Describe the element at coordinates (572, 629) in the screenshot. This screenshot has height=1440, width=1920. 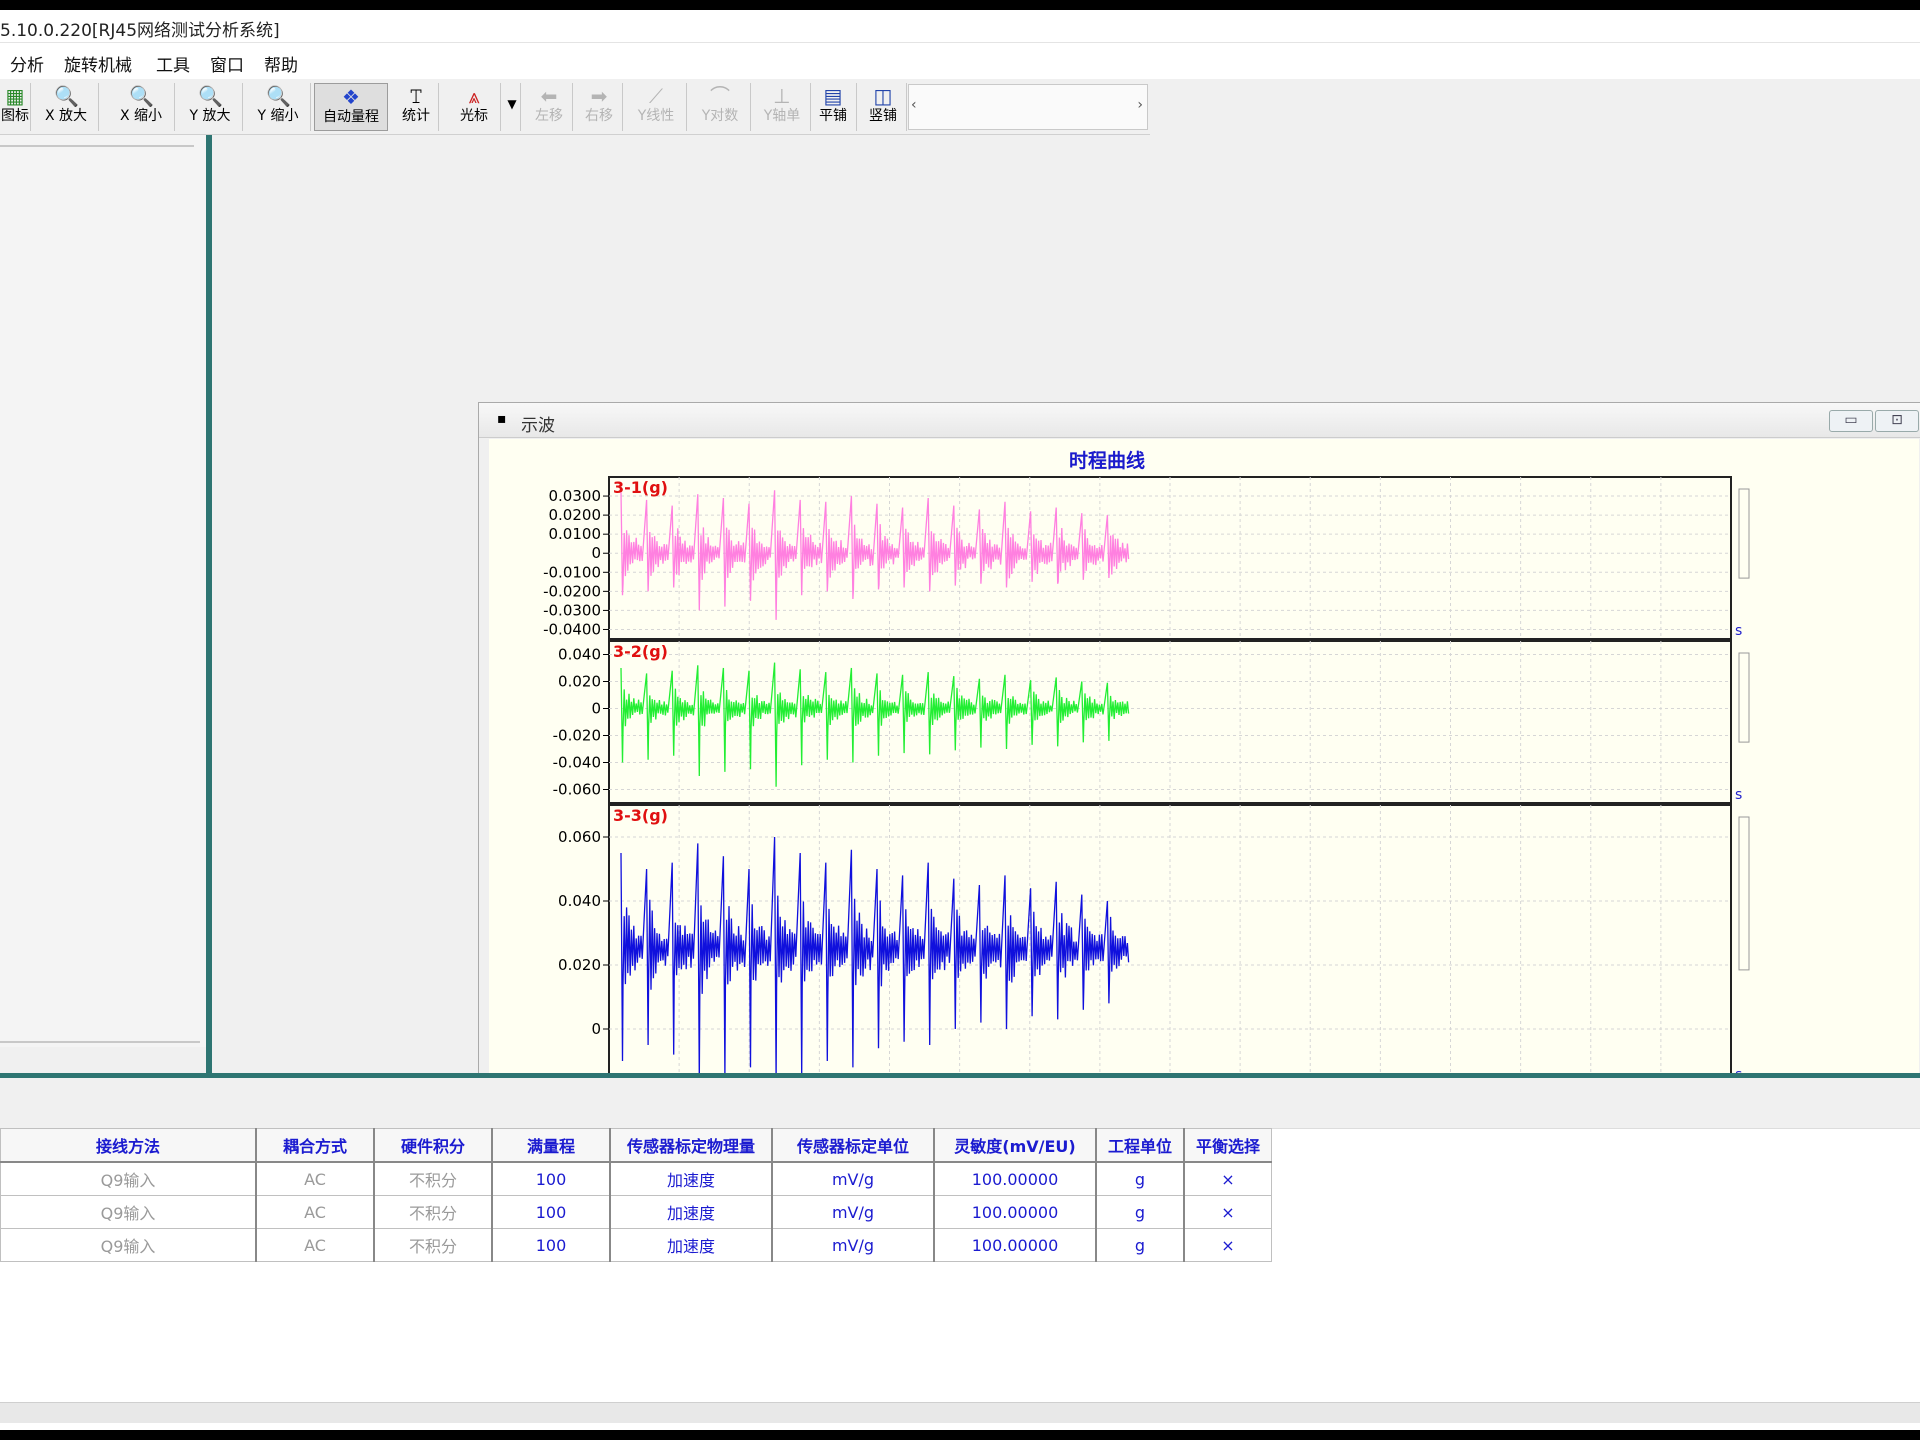
I see `y-tick-label: -0.0400` at that location.